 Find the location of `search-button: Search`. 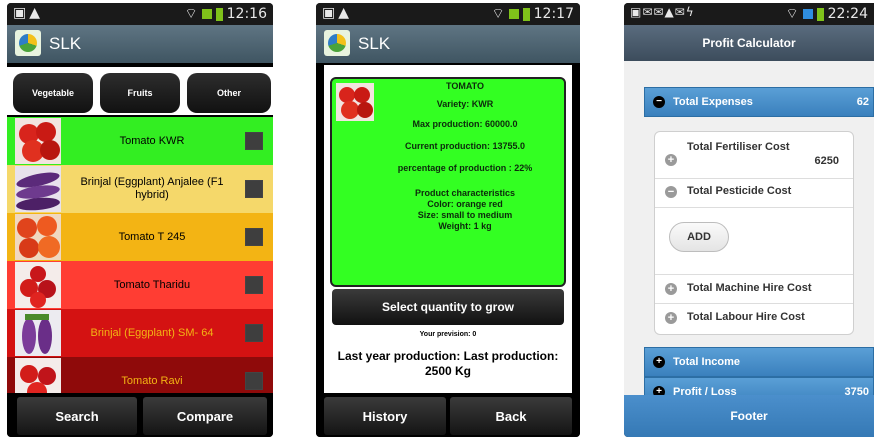

search-button: Search is located at coordinates (77, 416).